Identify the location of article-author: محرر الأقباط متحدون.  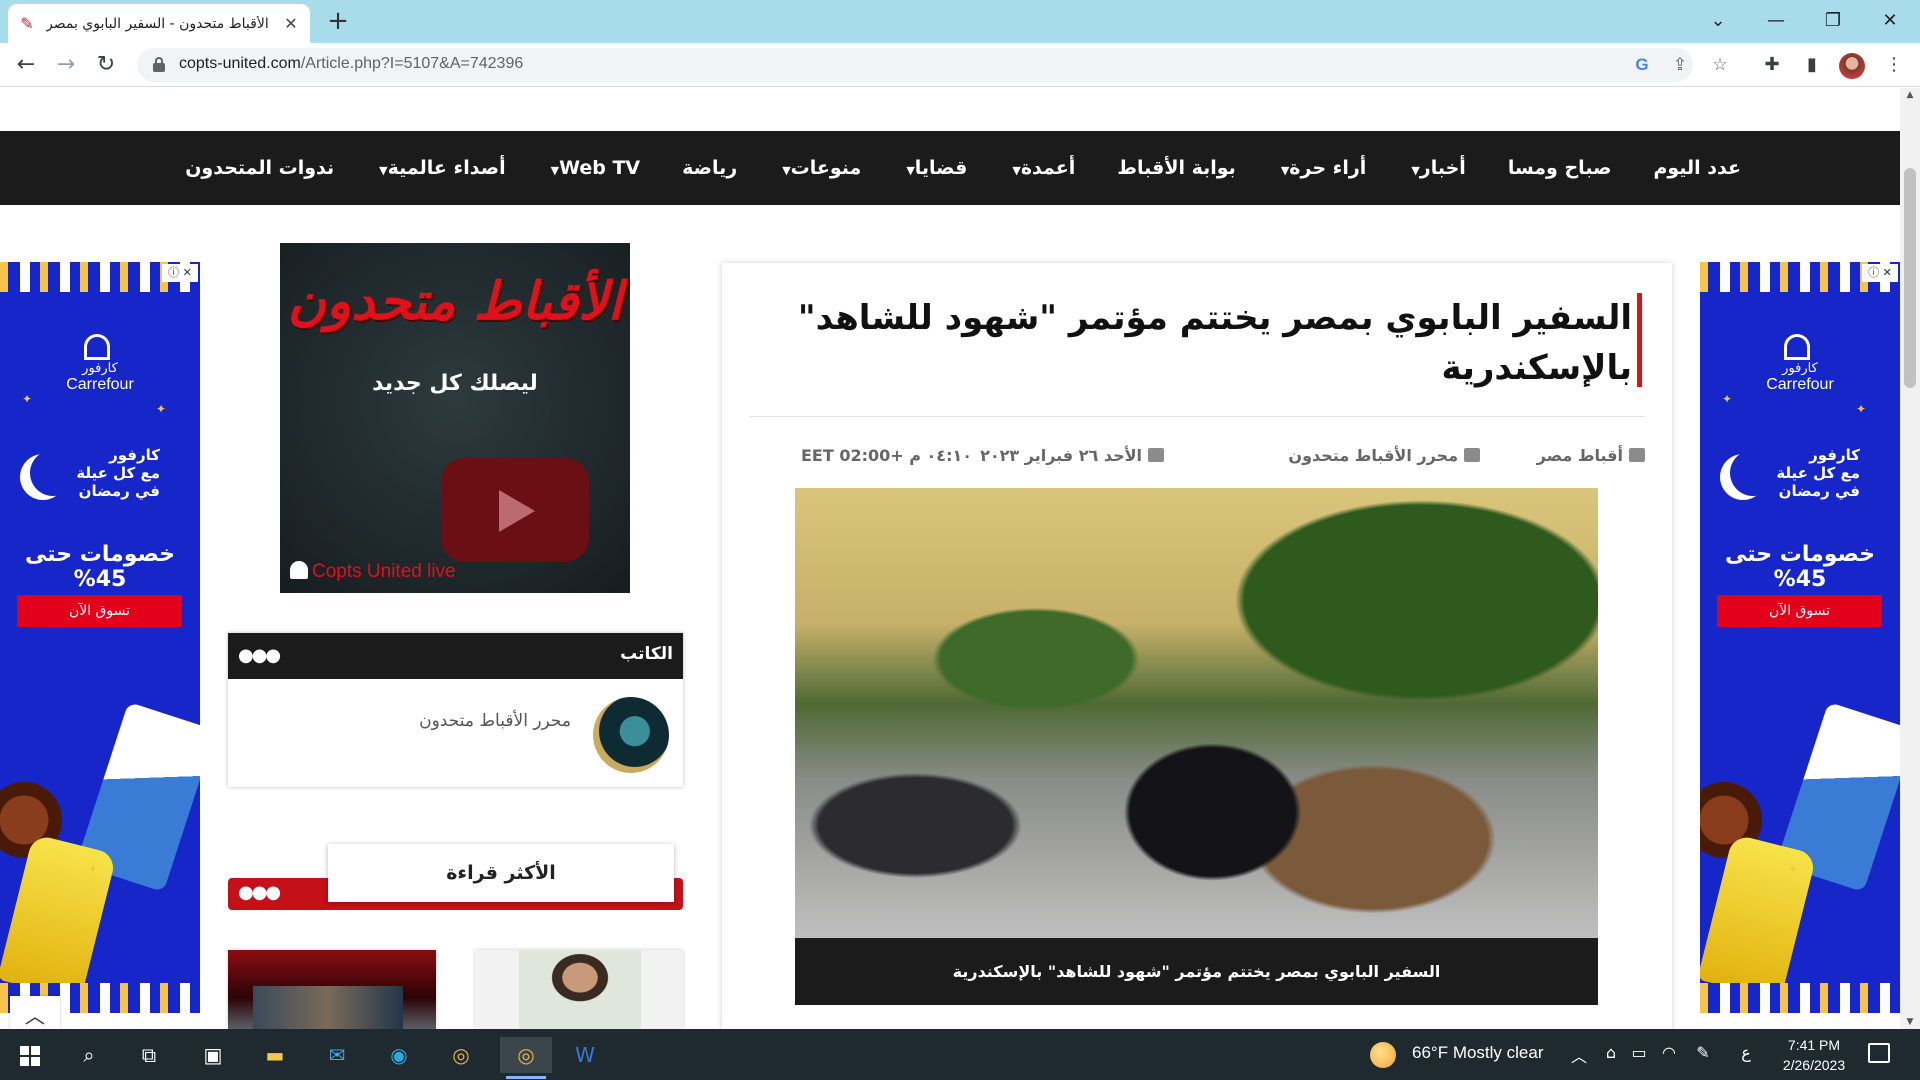
(1384, 455).